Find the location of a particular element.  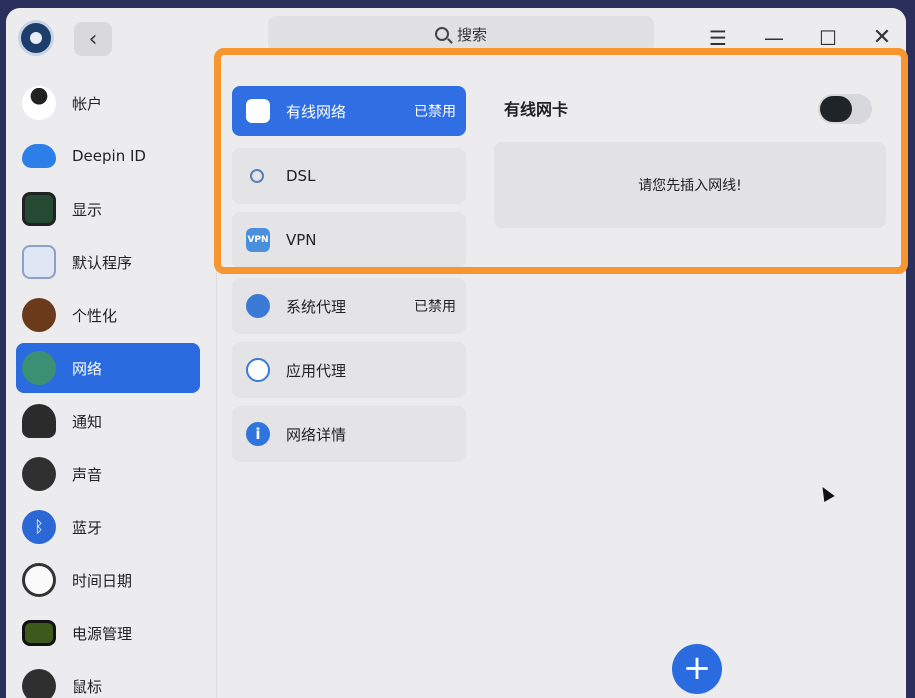

vpn-icon: VPN is located at coordinates (258, 240).